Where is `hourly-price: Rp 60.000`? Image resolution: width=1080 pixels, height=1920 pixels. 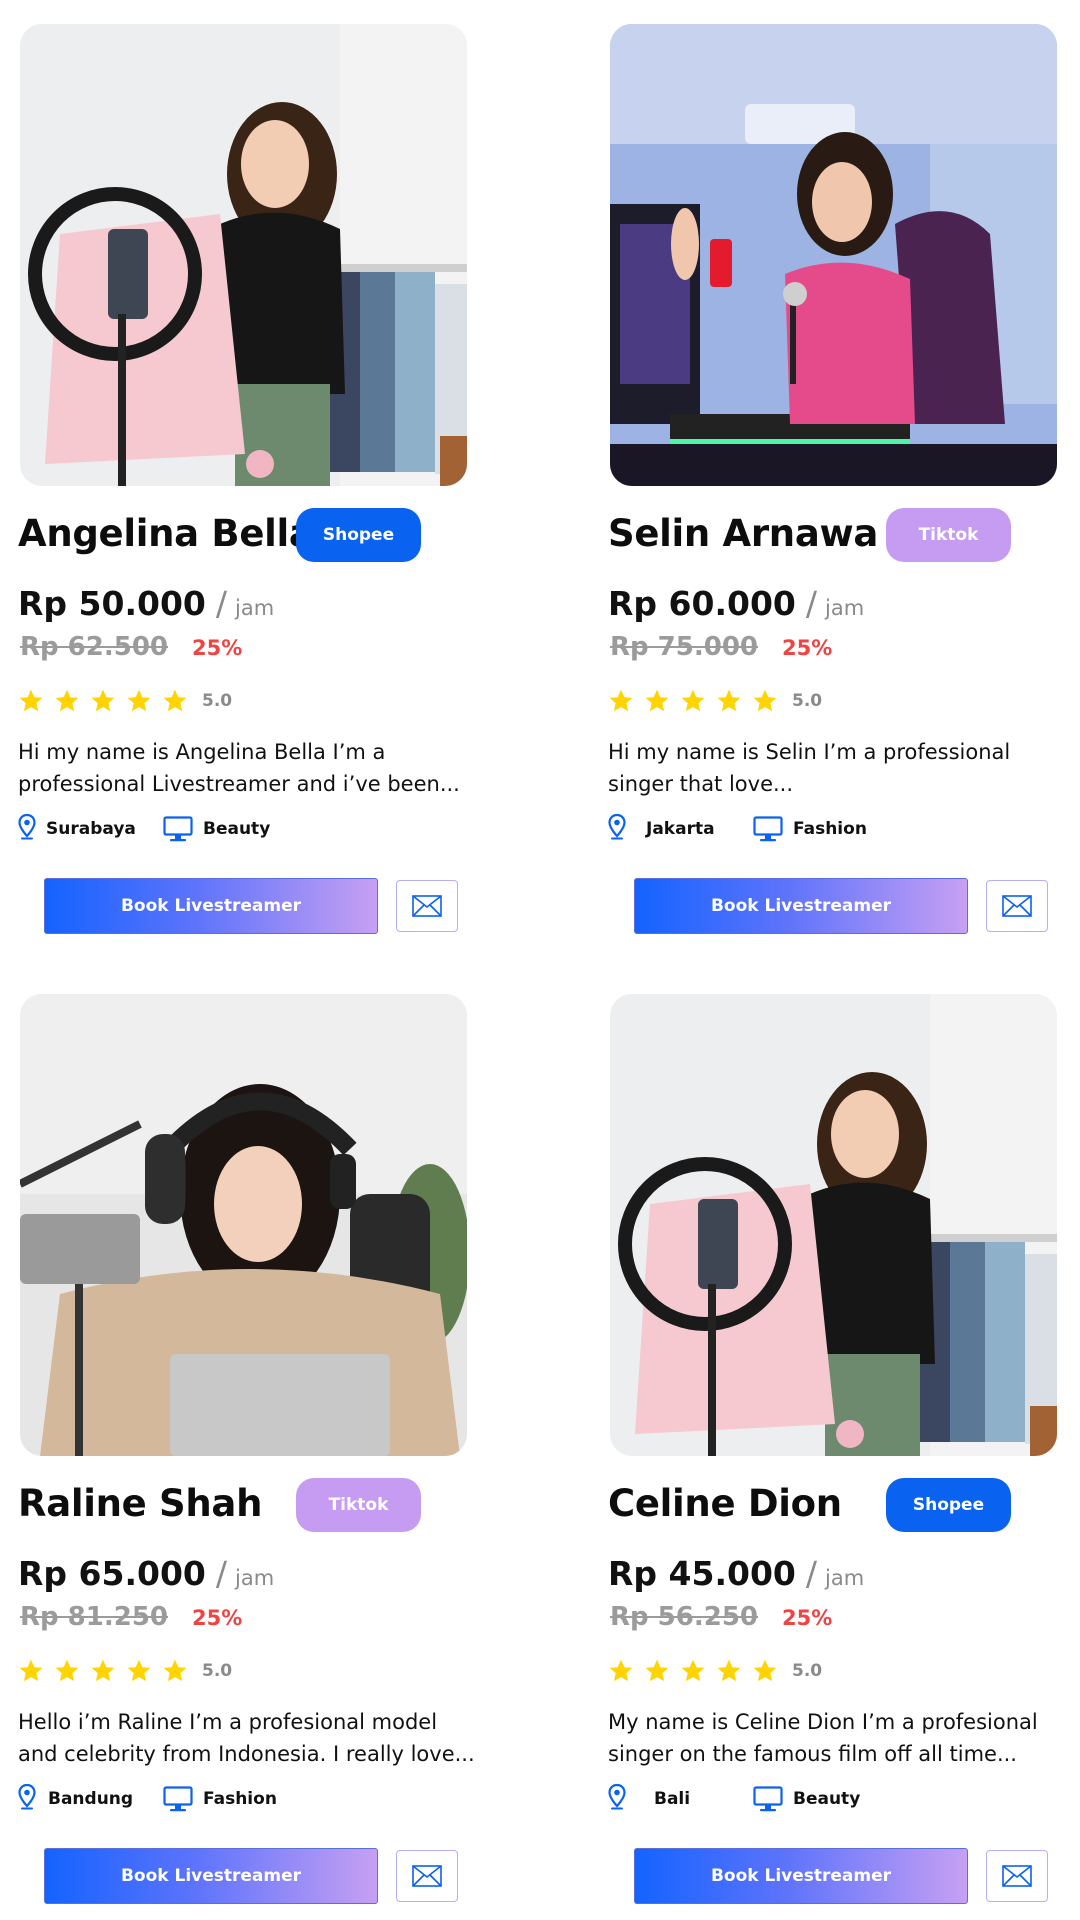 hourly-price: Rp 60.000 is located at coordinates (702, 603).